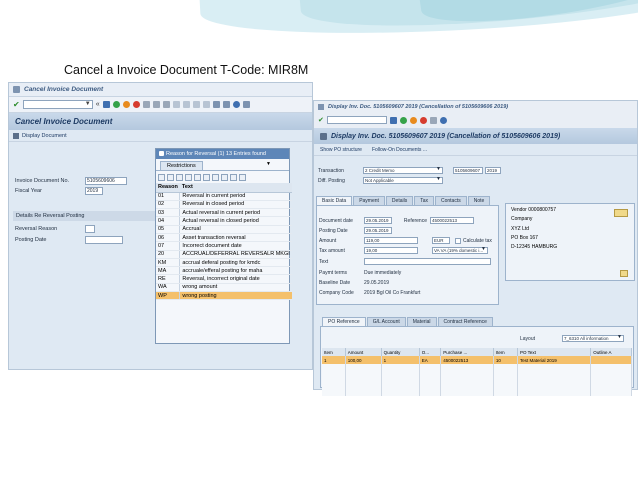 The image size is (638, 479). What do you see at coordinates (168, 263) in the screenshot?
I see `reason-code: KM` at bounding box center [168, 263].